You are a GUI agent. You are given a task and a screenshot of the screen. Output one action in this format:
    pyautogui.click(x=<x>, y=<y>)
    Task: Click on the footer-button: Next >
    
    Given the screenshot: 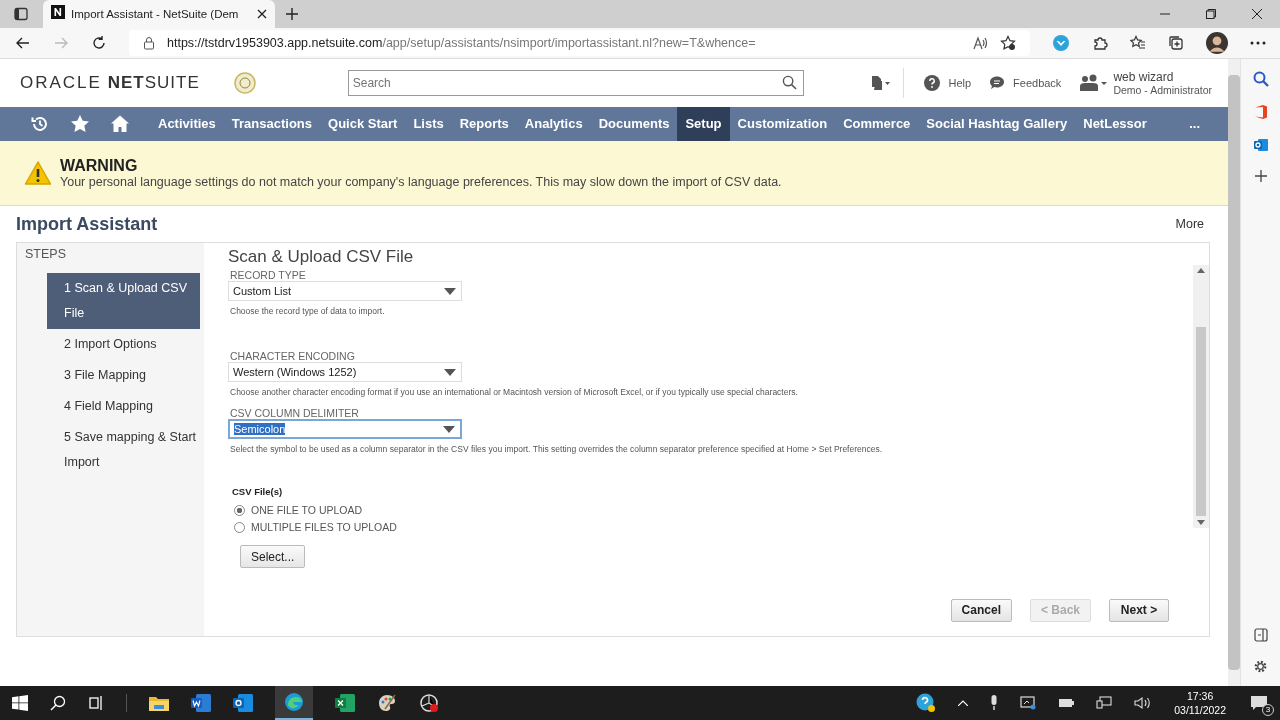 What is the action you would take?
    pyautogui.click(x=1139, y=610)
    